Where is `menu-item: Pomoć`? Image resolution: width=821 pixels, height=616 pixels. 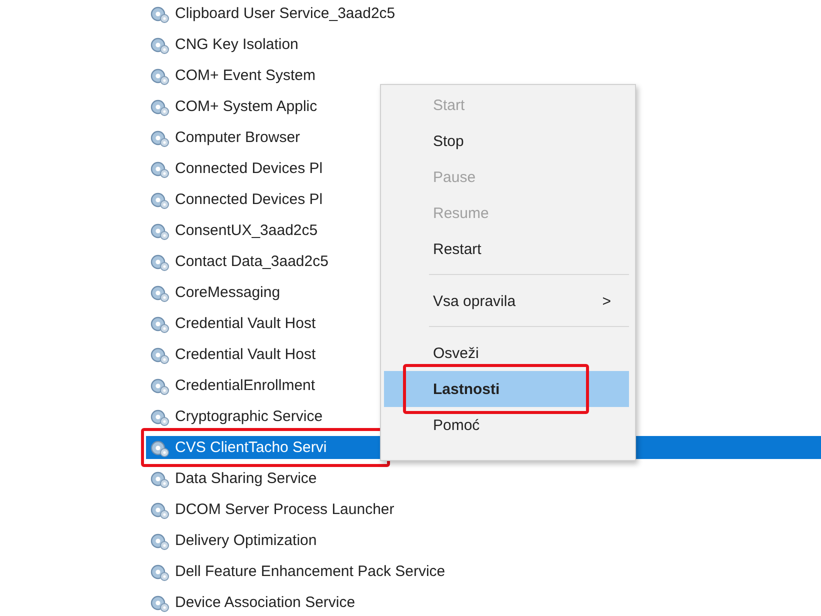 menu-item: Pomoć is located at coordinates (506, 425).